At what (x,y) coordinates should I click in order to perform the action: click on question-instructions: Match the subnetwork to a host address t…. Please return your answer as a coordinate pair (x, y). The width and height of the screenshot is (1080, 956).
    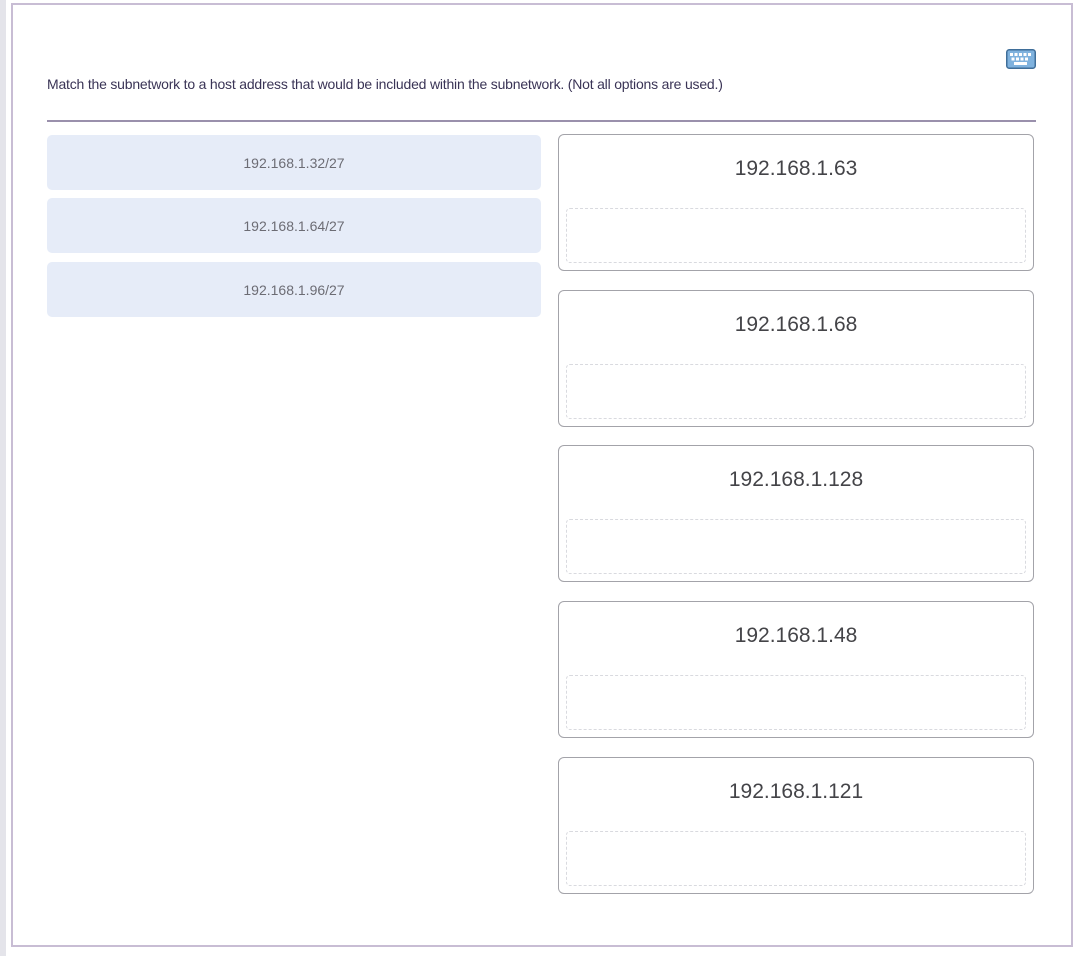
    Looking at the image, I should click on (385, 84).